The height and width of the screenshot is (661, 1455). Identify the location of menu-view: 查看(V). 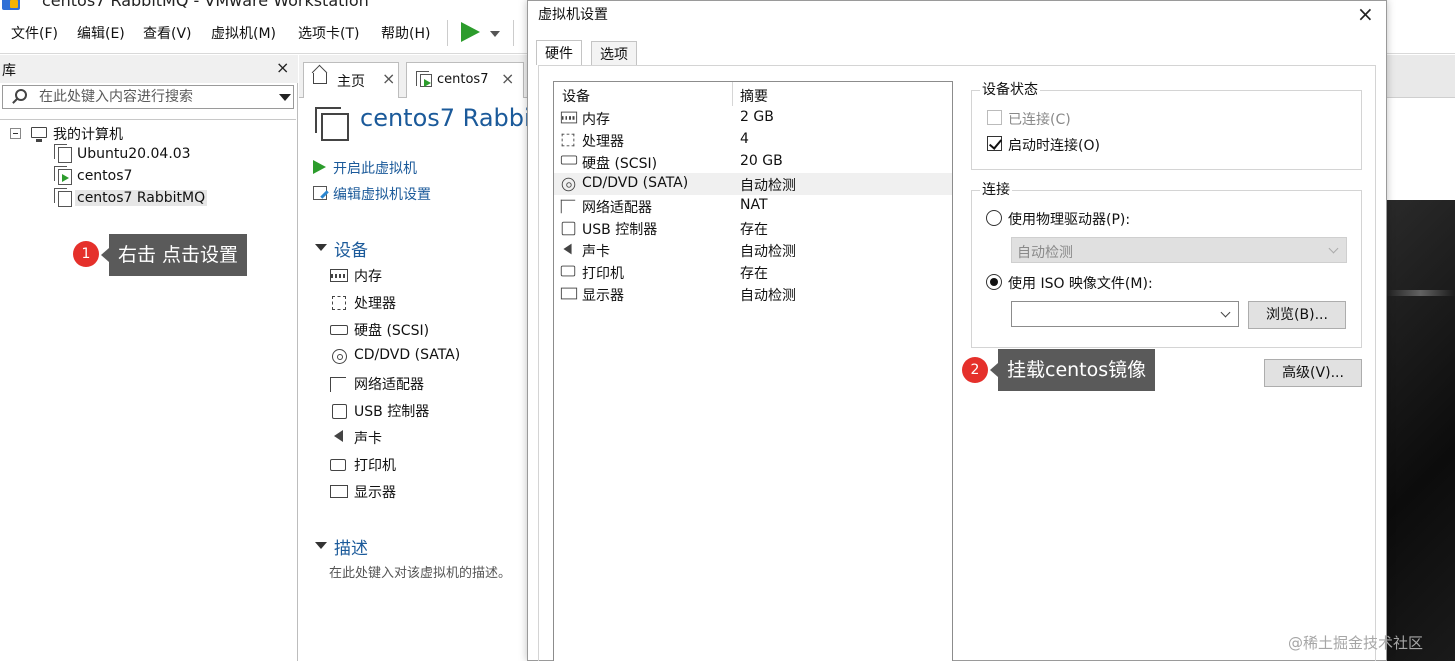
(167, 33).